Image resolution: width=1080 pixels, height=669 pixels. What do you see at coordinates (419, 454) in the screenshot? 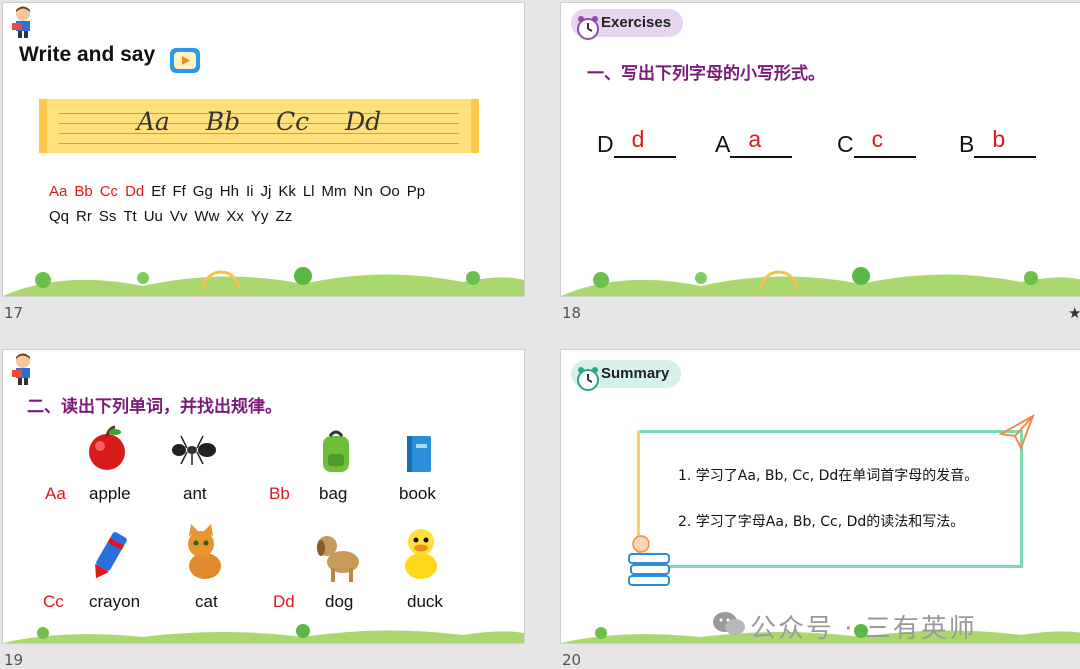
I see `book-icon` at bounding box center [419, 454].